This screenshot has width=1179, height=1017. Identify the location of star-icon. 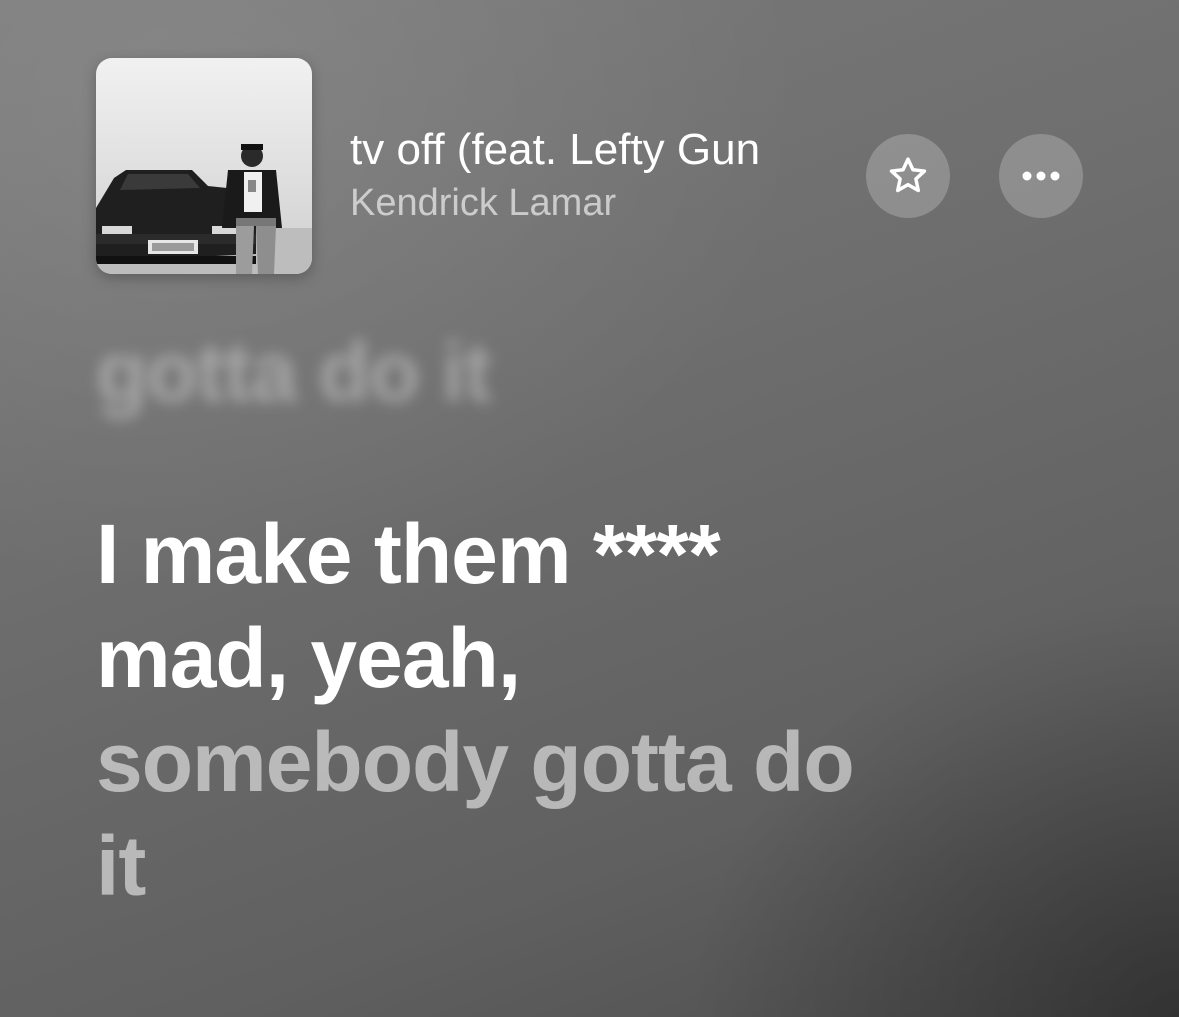
(908, 175).